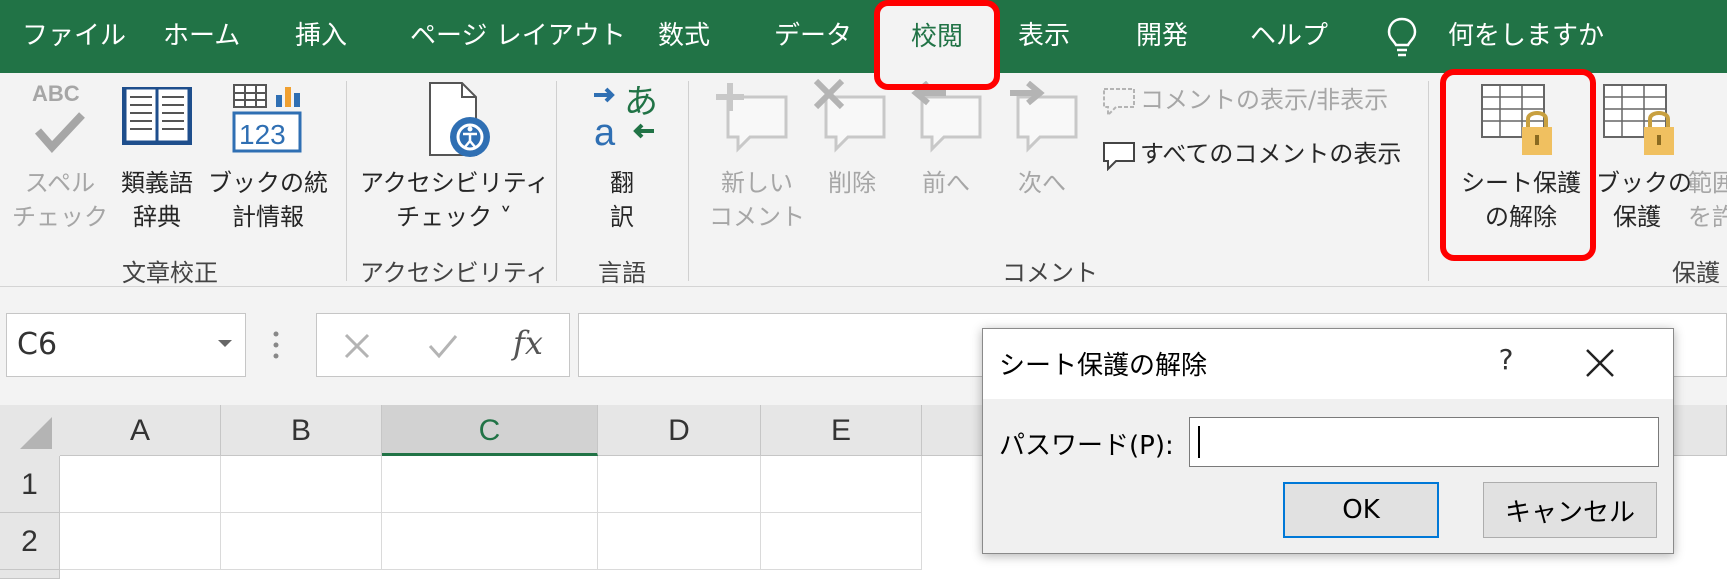 Image resolution: width=1727 pixels, height=579 pixels. I want to click on translate-icon: あ a, so click(626, 116).